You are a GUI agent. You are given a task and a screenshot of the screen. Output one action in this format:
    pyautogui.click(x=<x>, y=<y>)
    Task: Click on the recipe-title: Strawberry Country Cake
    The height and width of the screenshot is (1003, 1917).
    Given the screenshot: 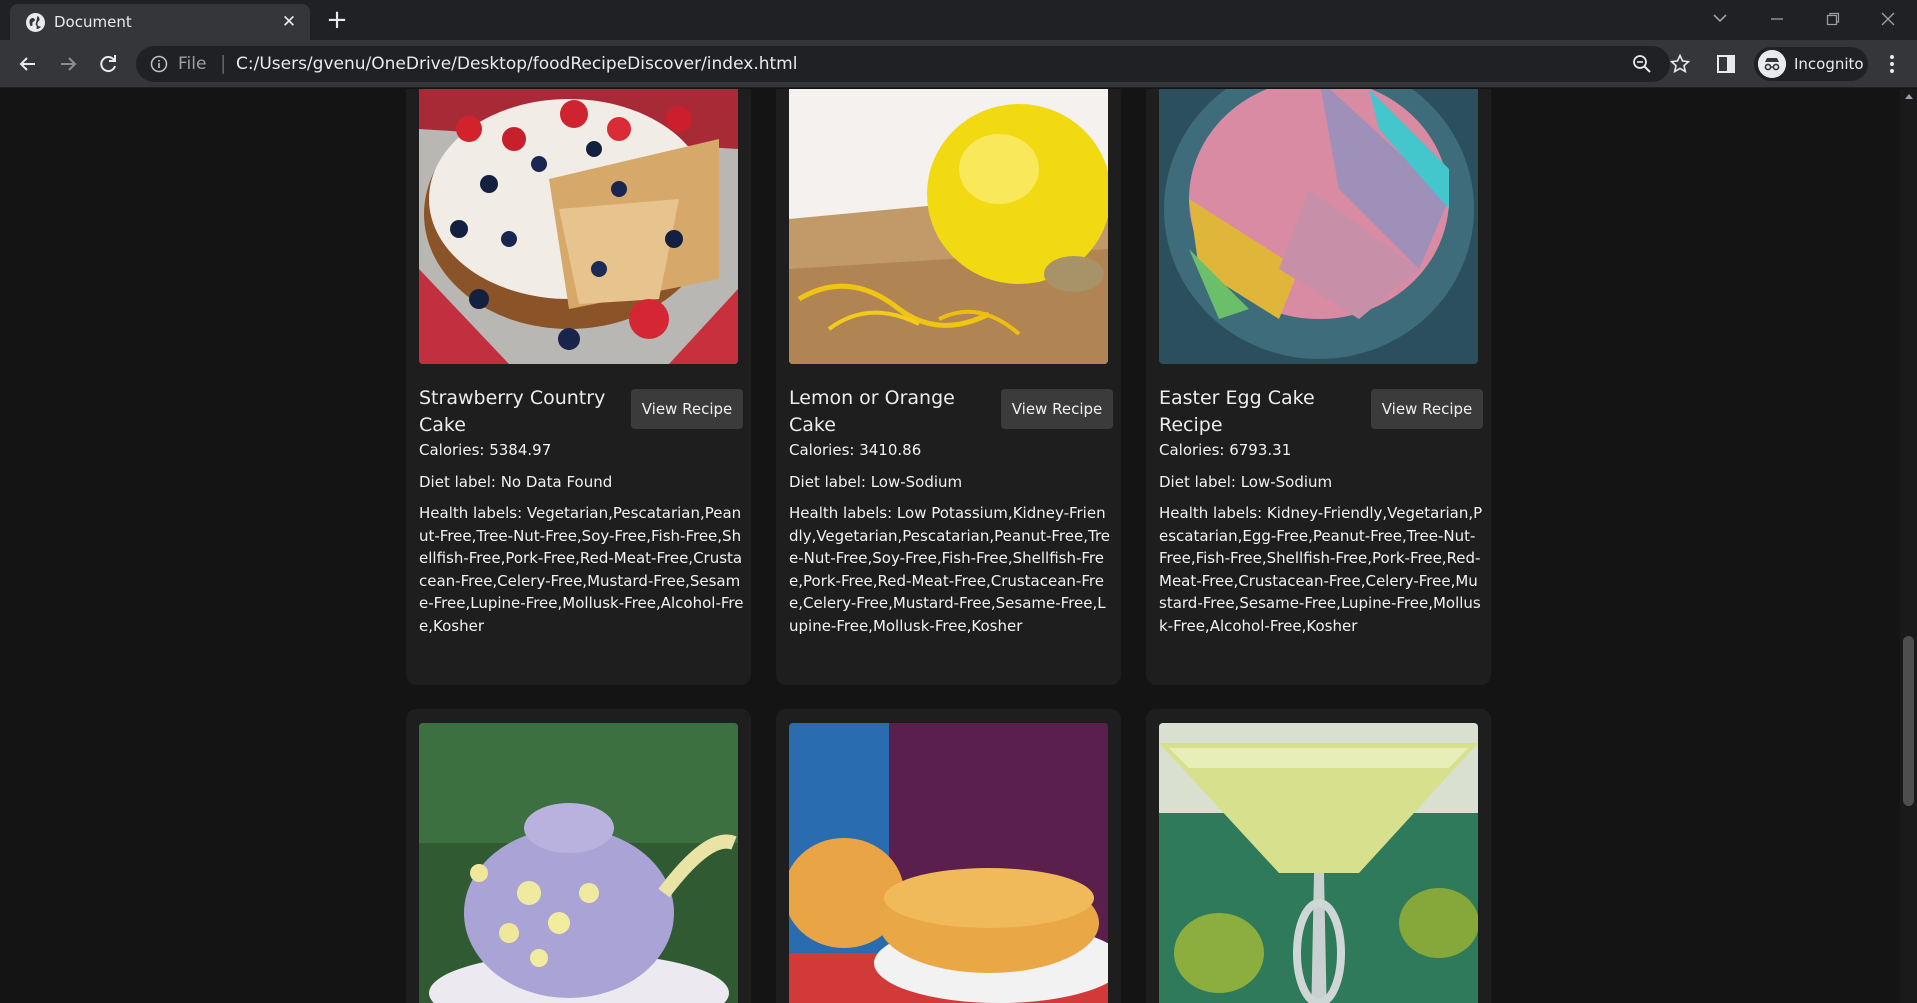 What is the action you would take?
    pyautogui.click(x=512, y=411)
    